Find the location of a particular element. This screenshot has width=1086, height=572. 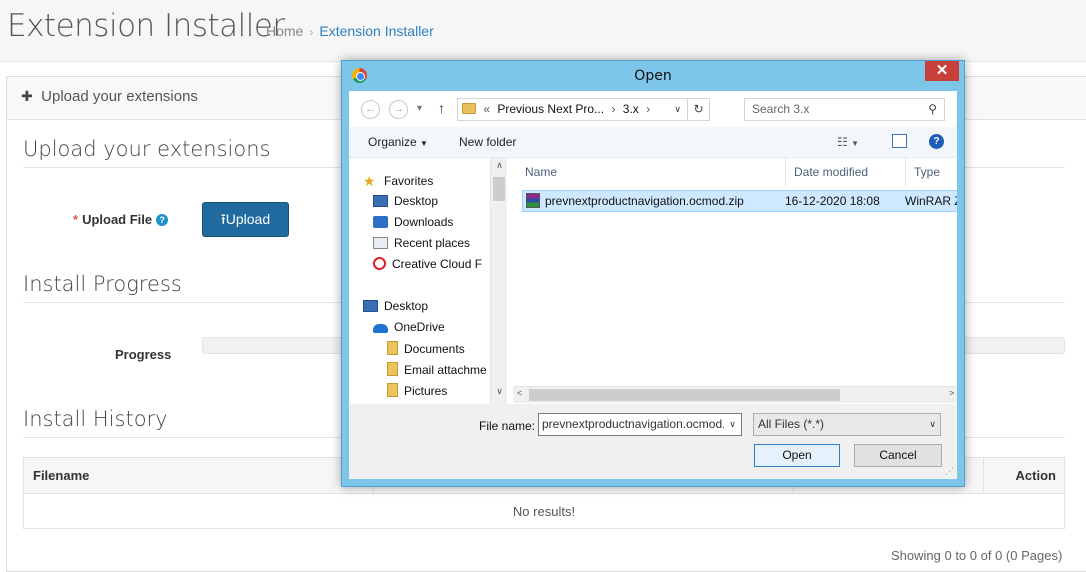

cancel-button: Cancel is located at coordinates (898, 455).